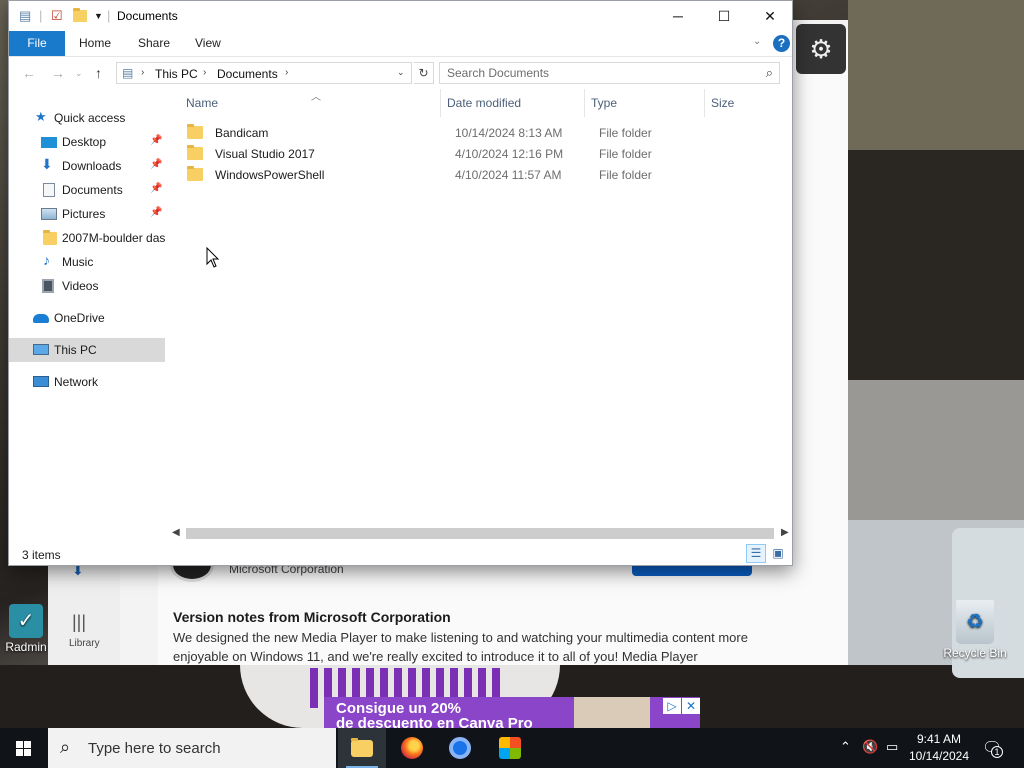 The height and width of the screenshot is (768, 1024). I want to click on volume-muted-icon: 🔇, so click(870, 747).